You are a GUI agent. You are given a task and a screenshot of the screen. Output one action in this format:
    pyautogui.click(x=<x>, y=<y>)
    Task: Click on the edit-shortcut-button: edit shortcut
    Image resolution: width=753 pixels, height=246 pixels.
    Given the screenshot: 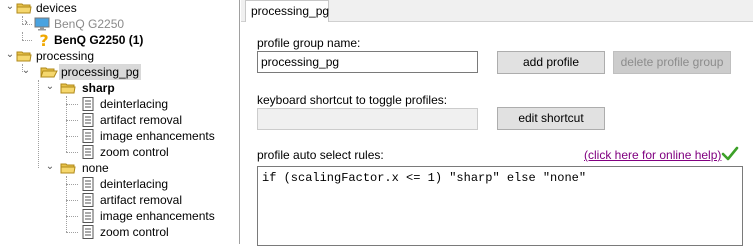 What is the action you would take?
    pyautogui.click(x=551, y=118)
    